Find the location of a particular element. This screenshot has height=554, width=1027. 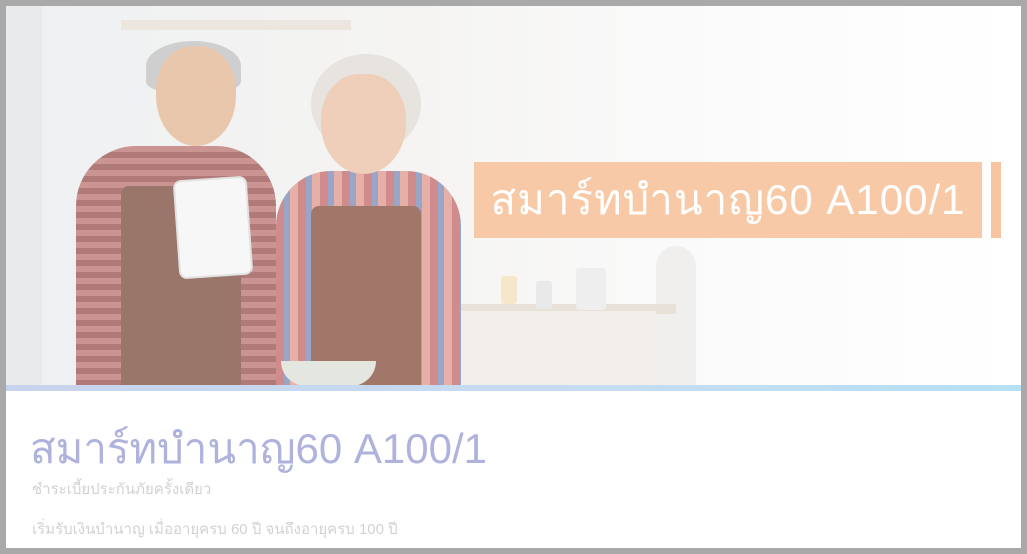

appliance is located at coordinates (591, 289).